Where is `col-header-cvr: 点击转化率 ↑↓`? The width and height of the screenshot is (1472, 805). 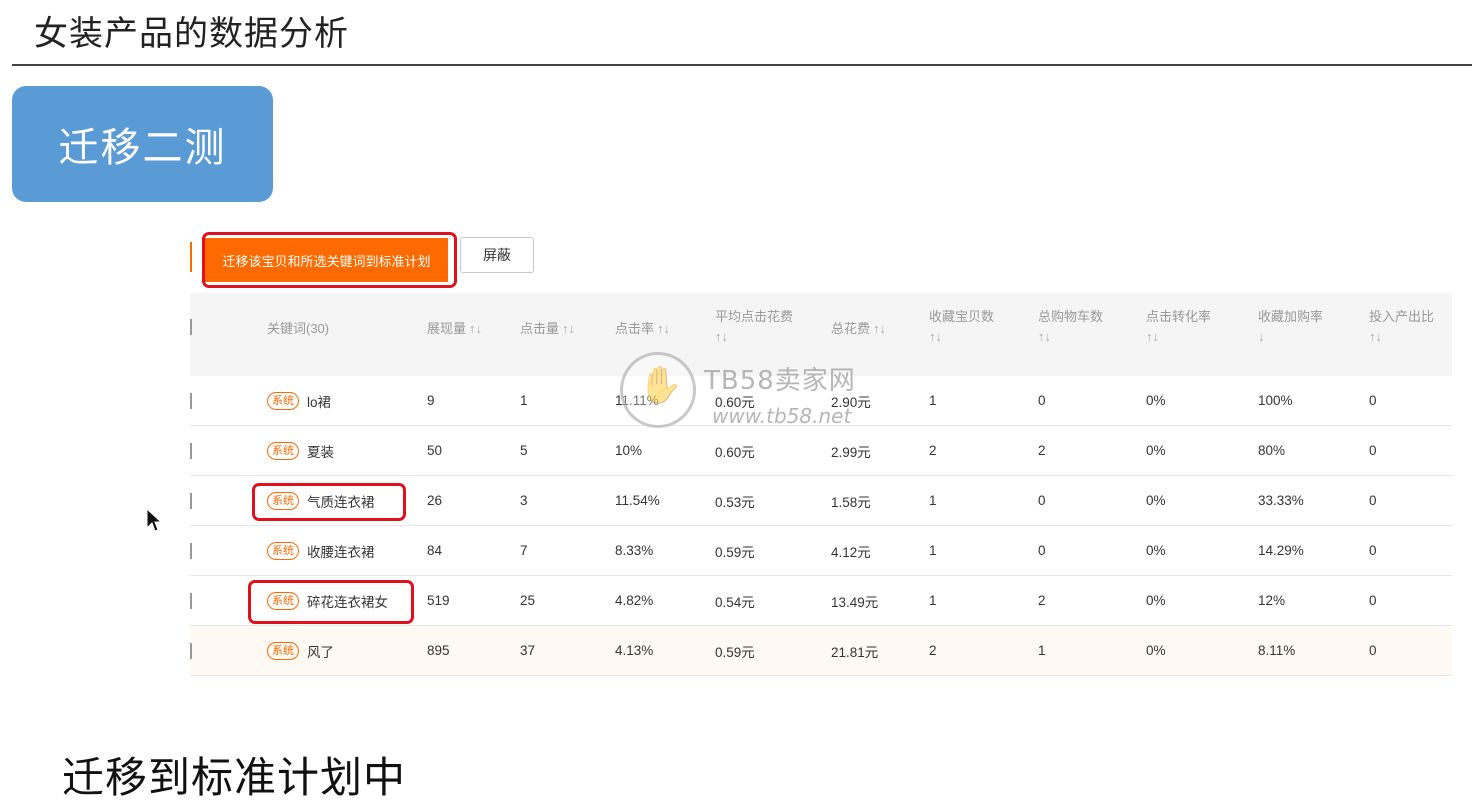 col-header-cvr: 点击转化率 ↑↓ is located at coordinates (1202, 334).